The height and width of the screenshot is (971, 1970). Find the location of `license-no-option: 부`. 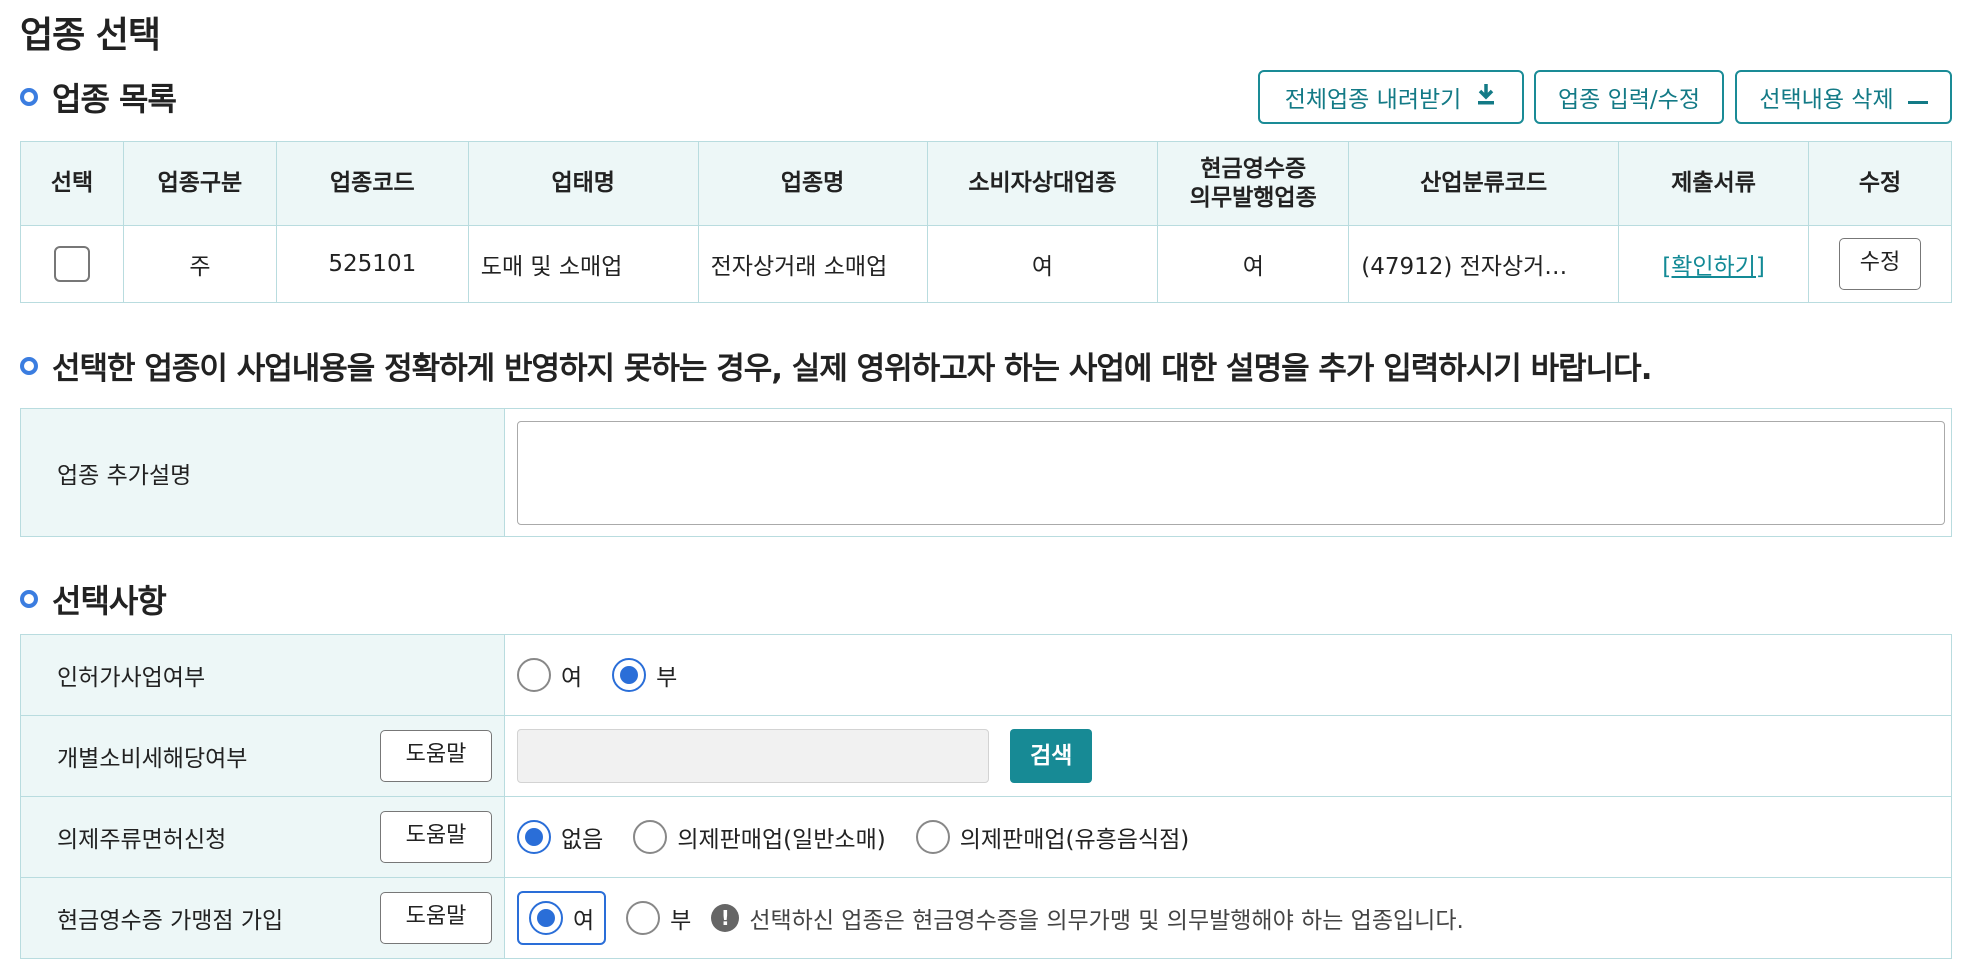

license-no-option: 부 is located at coordinates (644, 675).